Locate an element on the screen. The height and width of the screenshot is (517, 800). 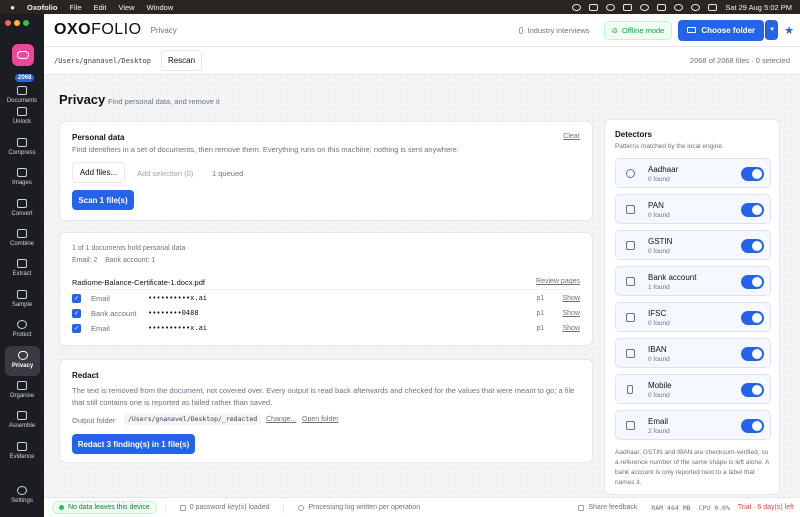
assemble-icon is located at coordinates (22, 415).